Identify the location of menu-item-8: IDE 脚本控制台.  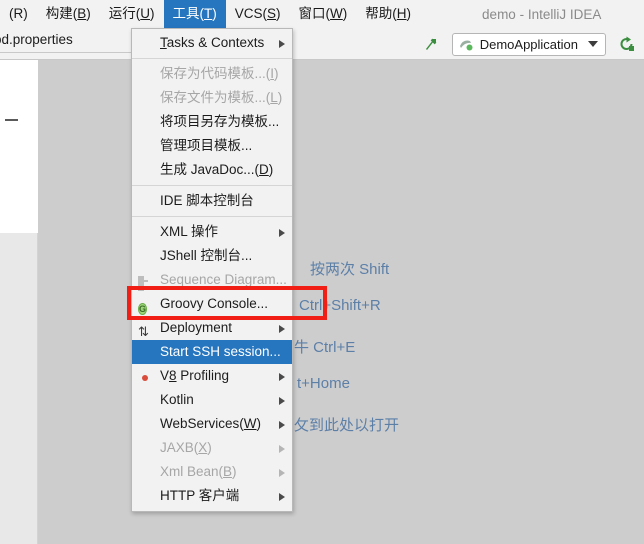
(212, 201).